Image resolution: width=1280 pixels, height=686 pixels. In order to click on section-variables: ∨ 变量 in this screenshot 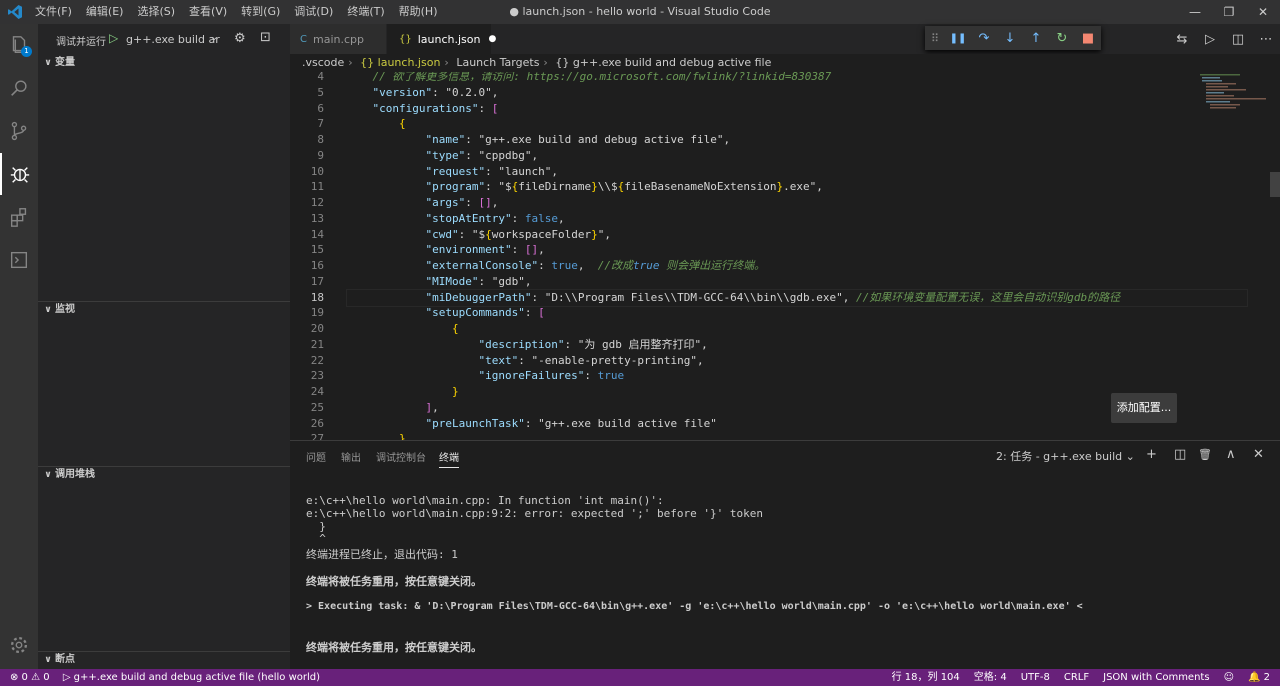, I will do `click(164, 63)`.